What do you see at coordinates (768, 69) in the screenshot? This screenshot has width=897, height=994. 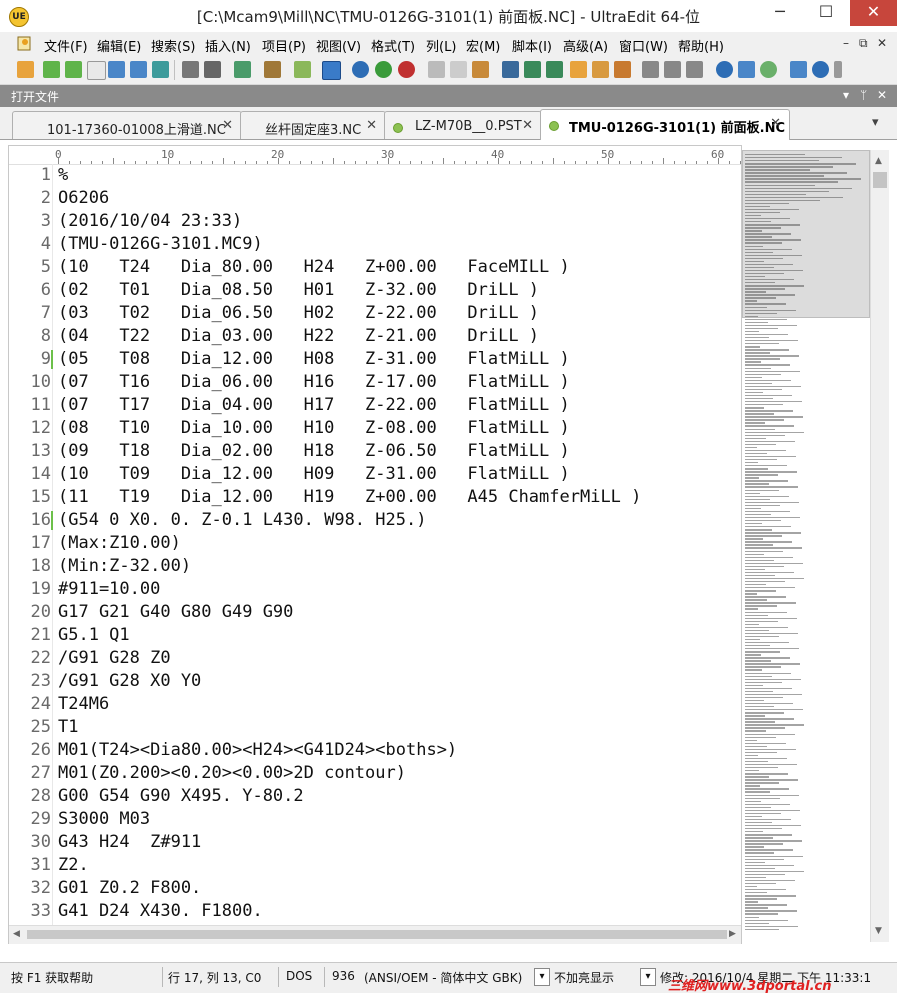 I see `sync-icon` at bounding box center [768, 69].